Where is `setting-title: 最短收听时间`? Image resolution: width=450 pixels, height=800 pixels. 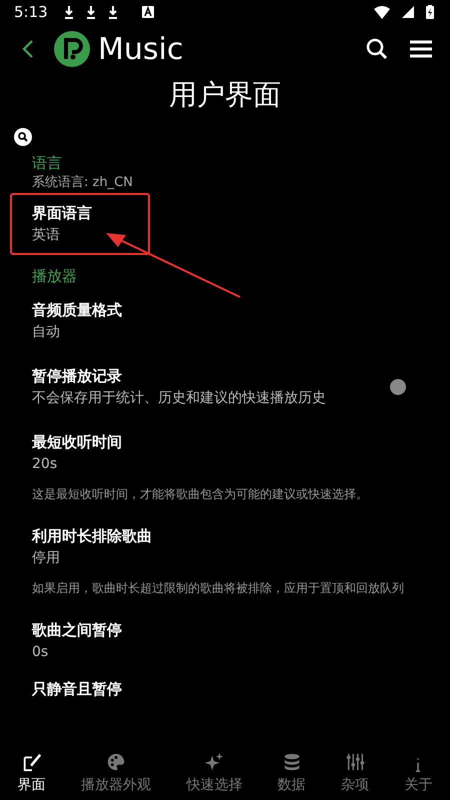
setting-title: 最短收听时间 is located at coordinates (241, 442).